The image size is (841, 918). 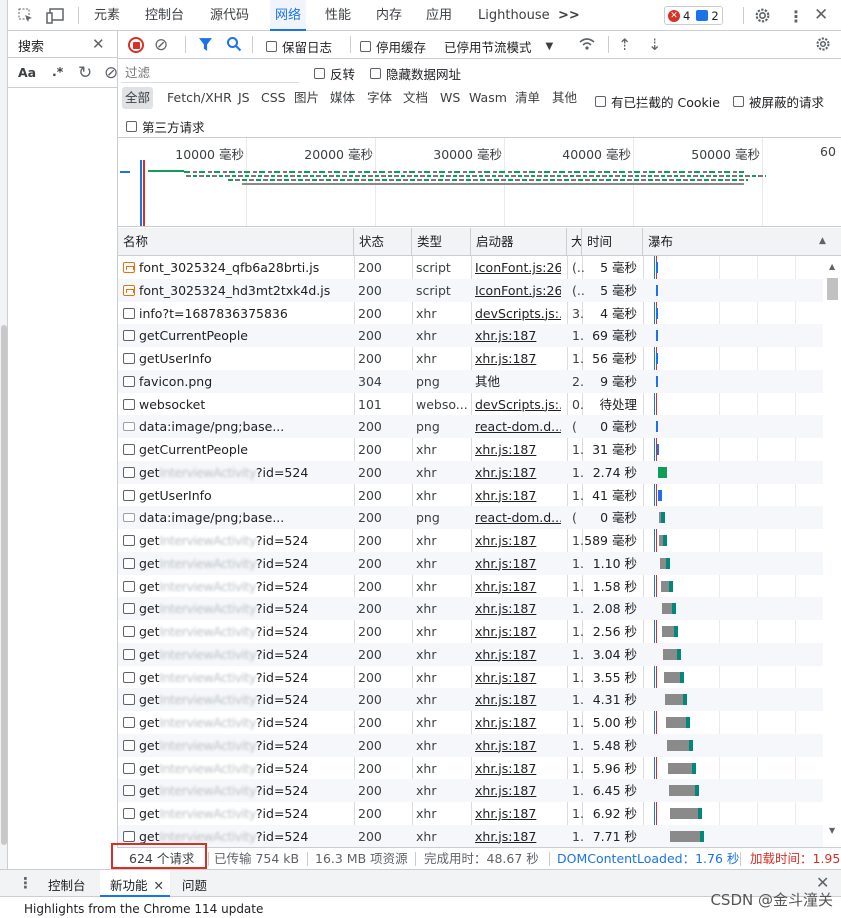 What do you see at coordinates (519, 242) in the screenshot?
I see `column-initiator-header: 启动器` at bounding box center [519, 242].